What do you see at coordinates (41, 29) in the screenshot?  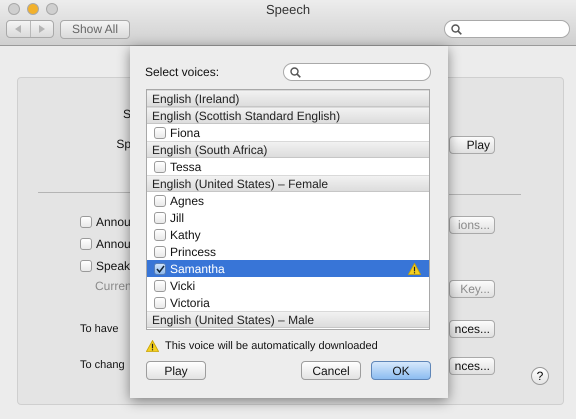 I see `forward-icon` at bounding box center [41, 29].